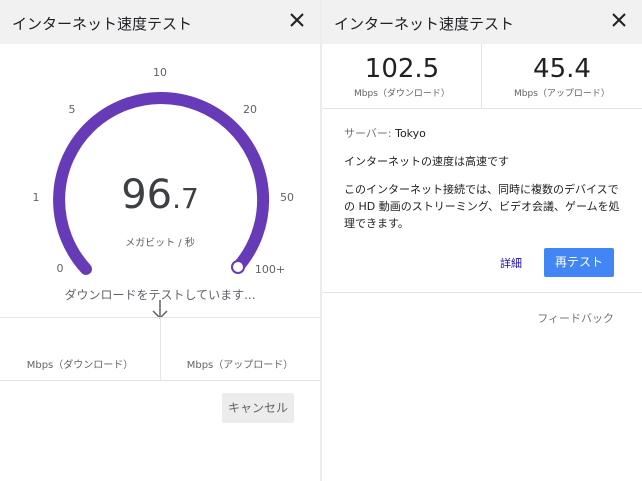 This screenshot has height=481, width=642. Describe the element at coordinates (579, 262) in the screenshot. I see `retest-button: 再テスト` at that location.